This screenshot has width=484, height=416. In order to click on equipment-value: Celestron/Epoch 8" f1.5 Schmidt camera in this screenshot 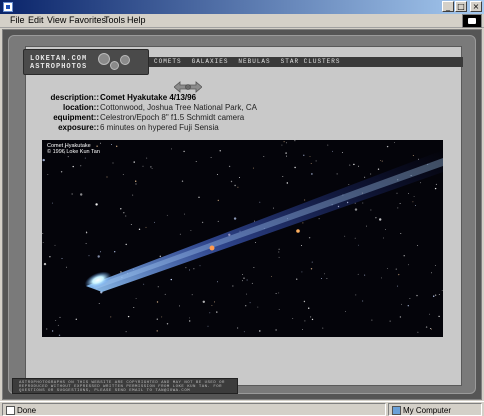, I will do `click(172, 117)`.